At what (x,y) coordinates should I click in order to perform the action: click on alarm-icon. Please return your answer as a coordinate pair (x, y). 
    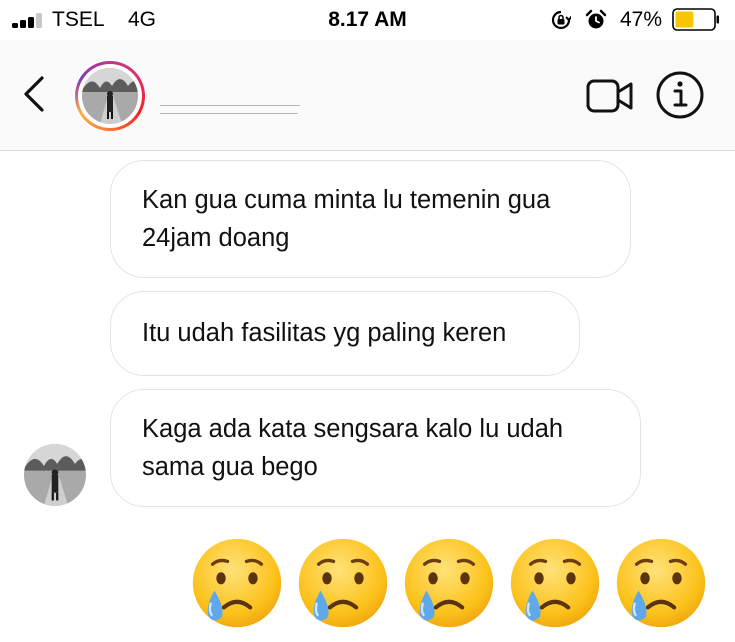
    Looking at the image, I should click on (596, 19).